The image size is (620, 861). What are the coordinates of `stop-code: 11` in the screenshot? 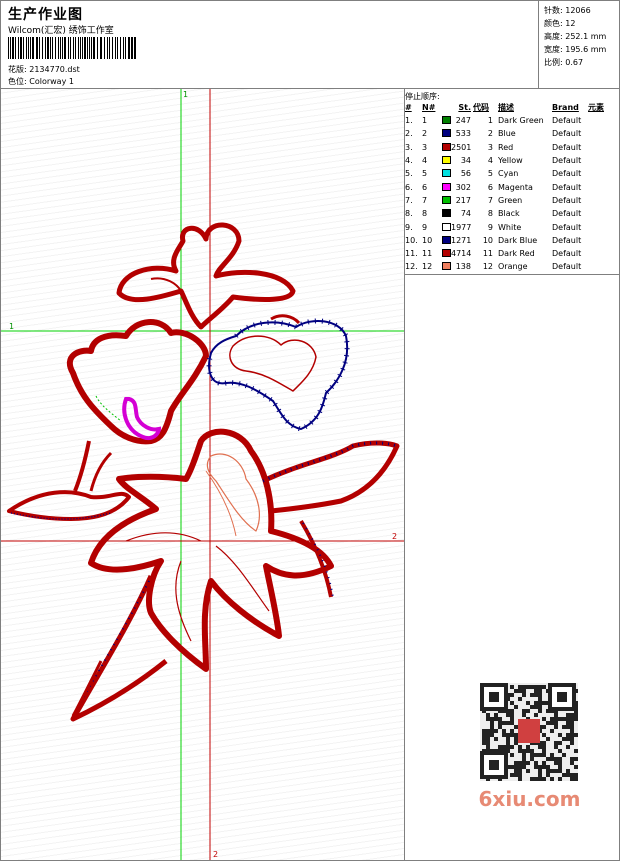 It's located at (487, 254).